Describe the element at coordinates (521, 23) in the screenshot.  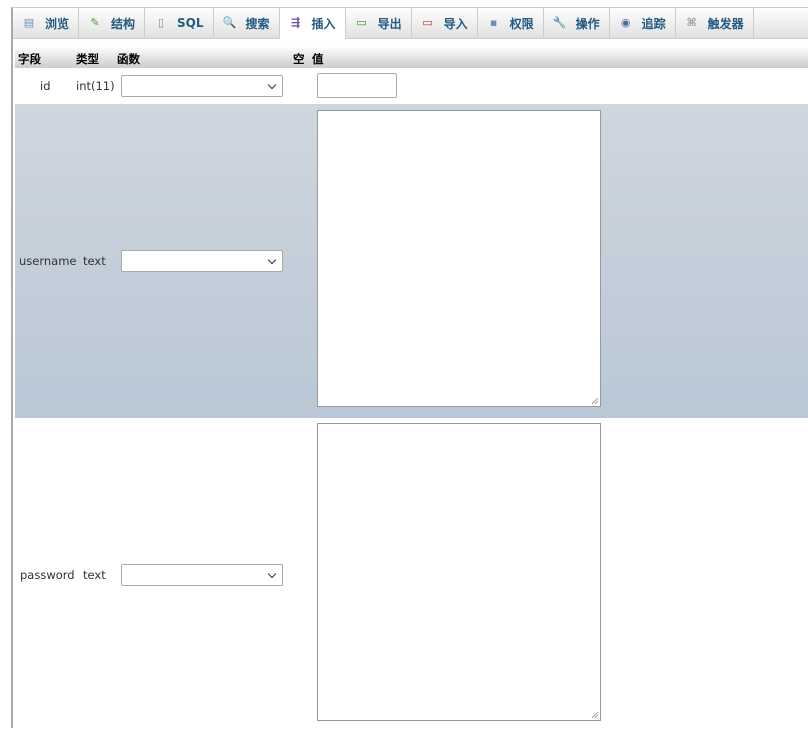
I see `tab-label: 权限` at that location.